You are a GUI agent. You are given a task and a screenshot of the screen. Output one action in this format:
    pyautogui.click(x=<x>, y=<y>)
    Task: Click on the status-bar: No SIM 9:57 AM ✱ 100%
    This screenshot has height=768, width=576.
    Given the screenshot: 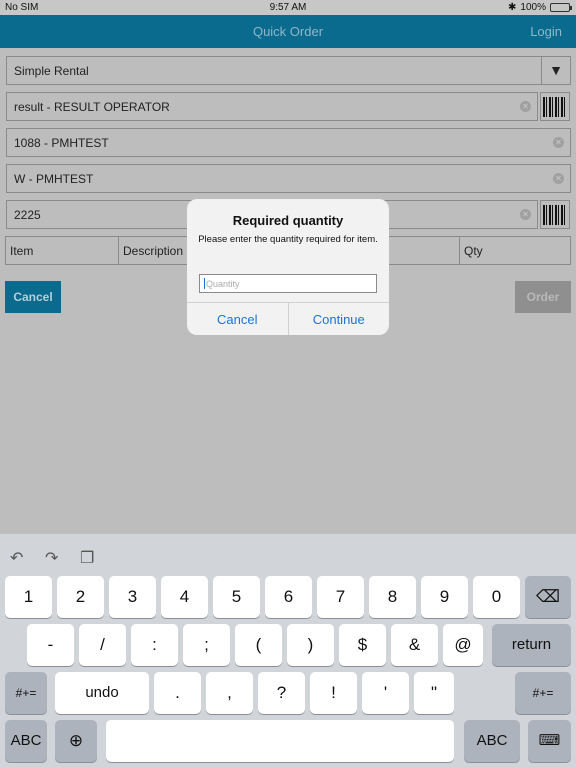 What is the action you would take?
    pyautogui.click(x=288, y=7)
    